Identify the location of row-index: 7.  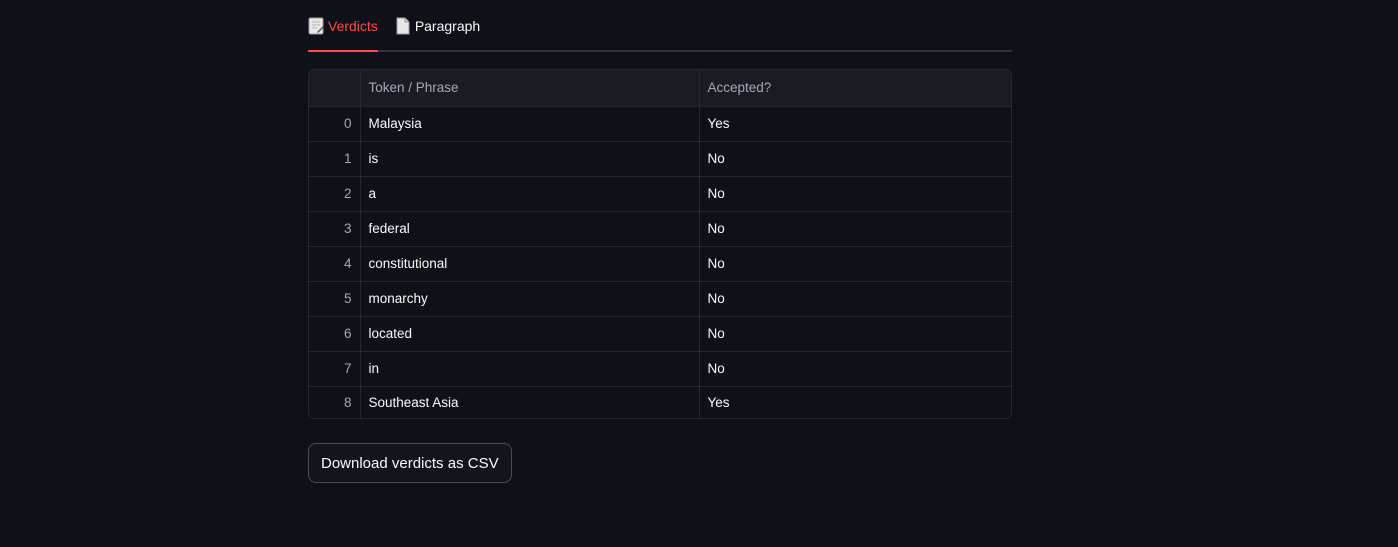
(335, 369).